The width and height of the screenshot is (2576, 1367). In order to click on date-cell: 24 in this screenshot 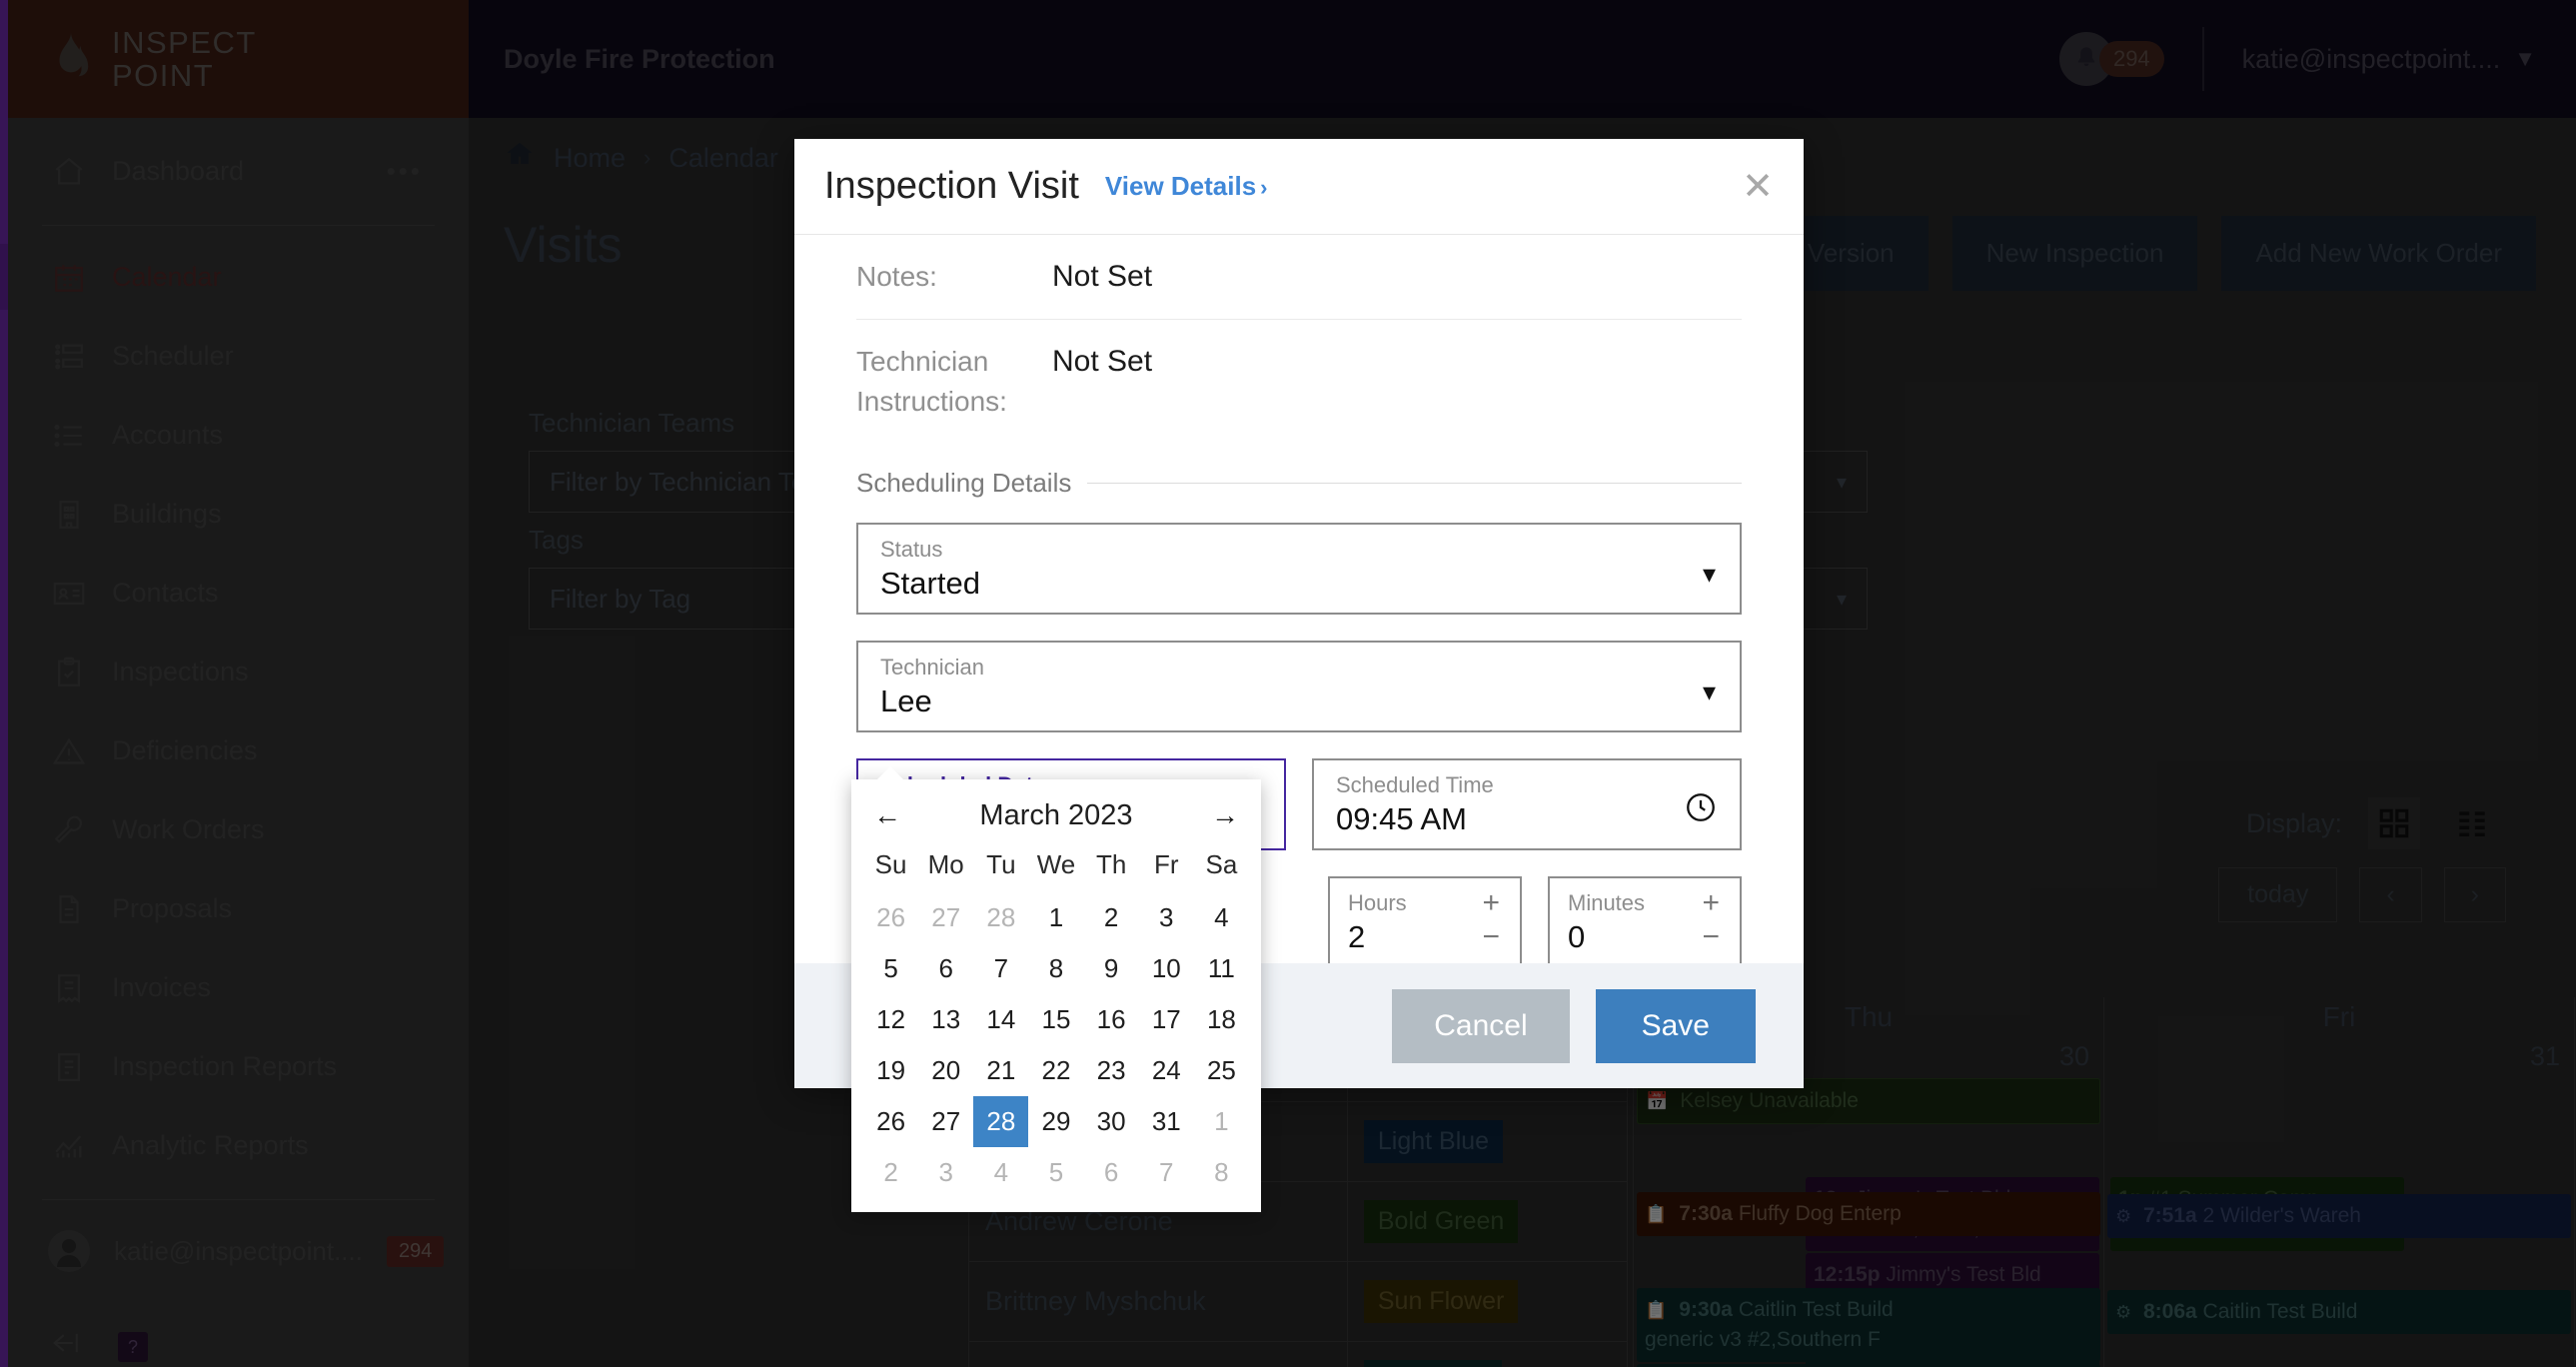, I will do `click(1166, 1070)`.